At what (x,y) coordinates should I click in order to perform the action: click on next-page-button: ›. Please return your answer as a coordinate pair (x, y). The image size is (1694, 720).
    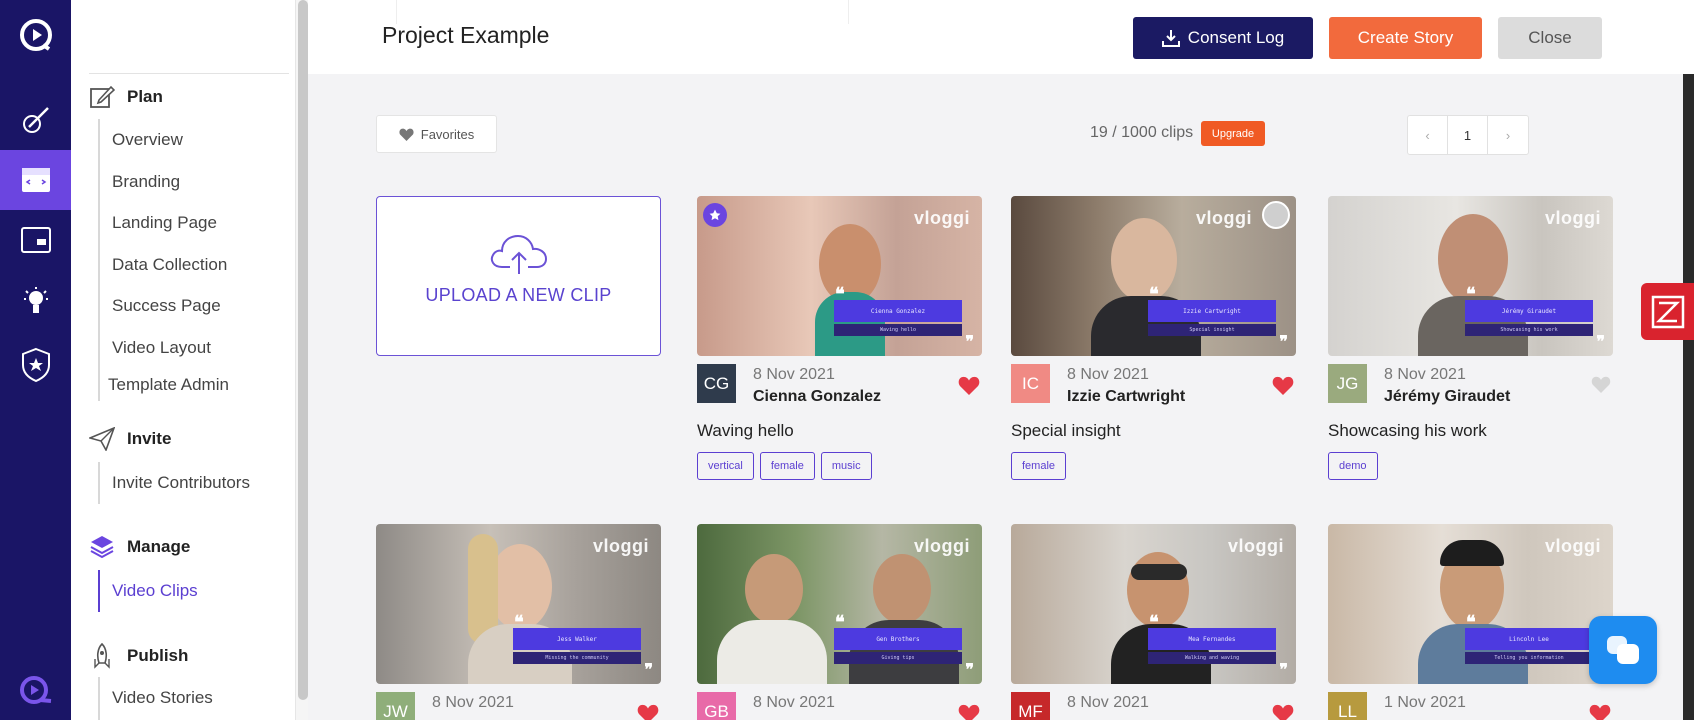
    Looking at the image, I should click on (1508, 135).